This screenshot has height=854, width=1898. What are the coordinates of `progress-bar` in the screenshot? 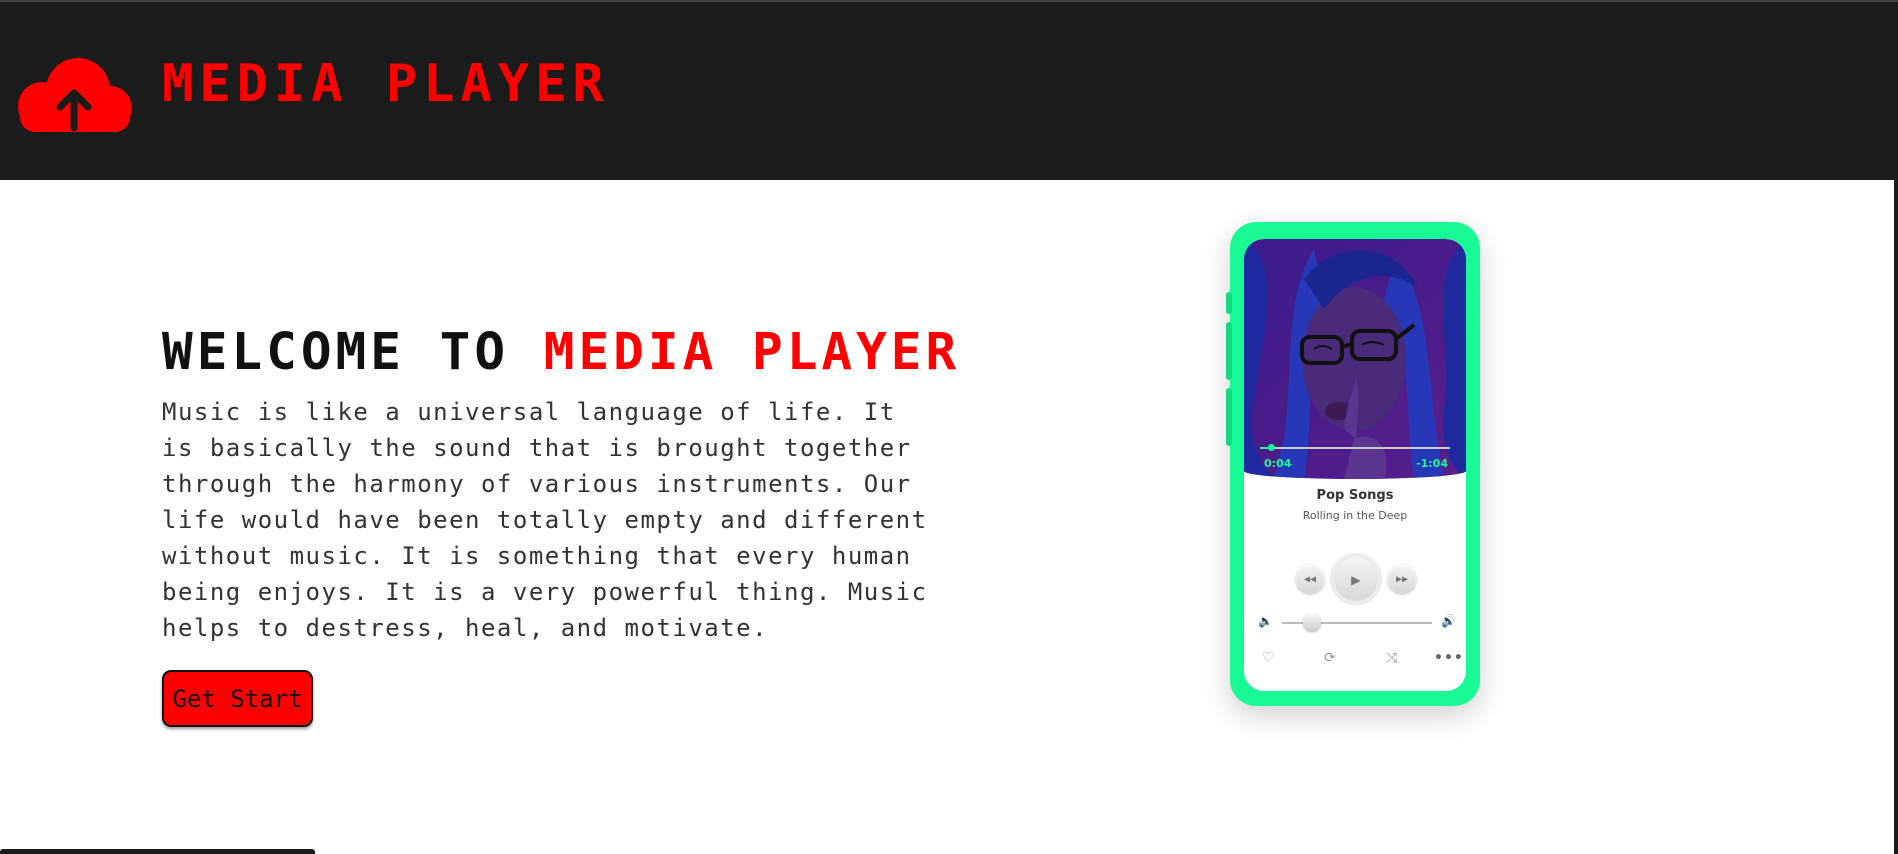 It's located at (1355, 447).